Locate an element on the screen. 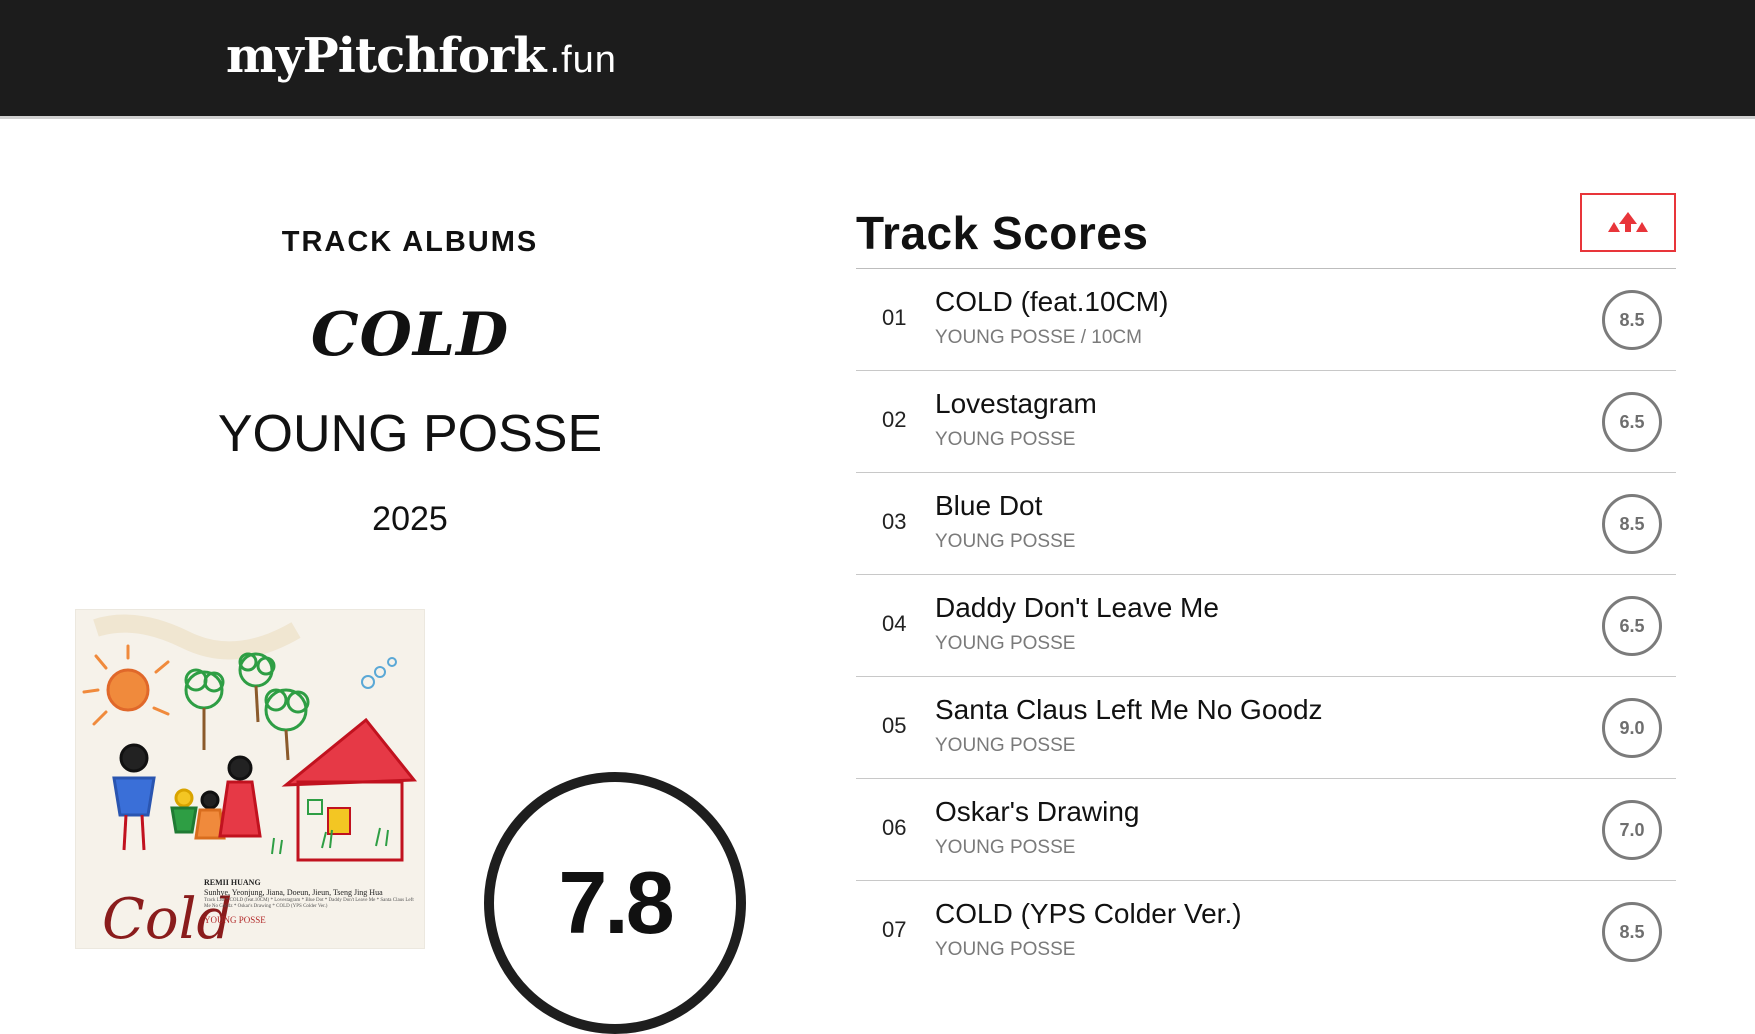 The width and height of the screenshot is (1755, 1034). track-title: Santa Claus Left Me No Goodz is located at coordinates (1129, 709).